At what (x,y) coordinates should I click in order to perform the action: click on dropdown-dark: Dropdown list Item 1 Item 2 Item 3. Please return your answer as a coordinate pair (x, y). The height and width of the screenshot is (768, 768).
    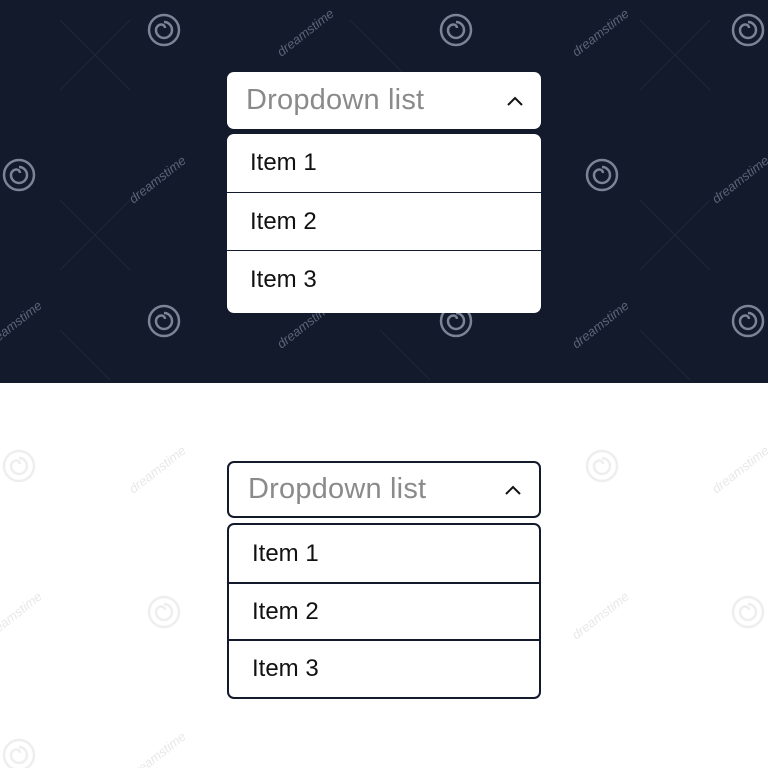
    Looking at the image, I should click on (384, 192).